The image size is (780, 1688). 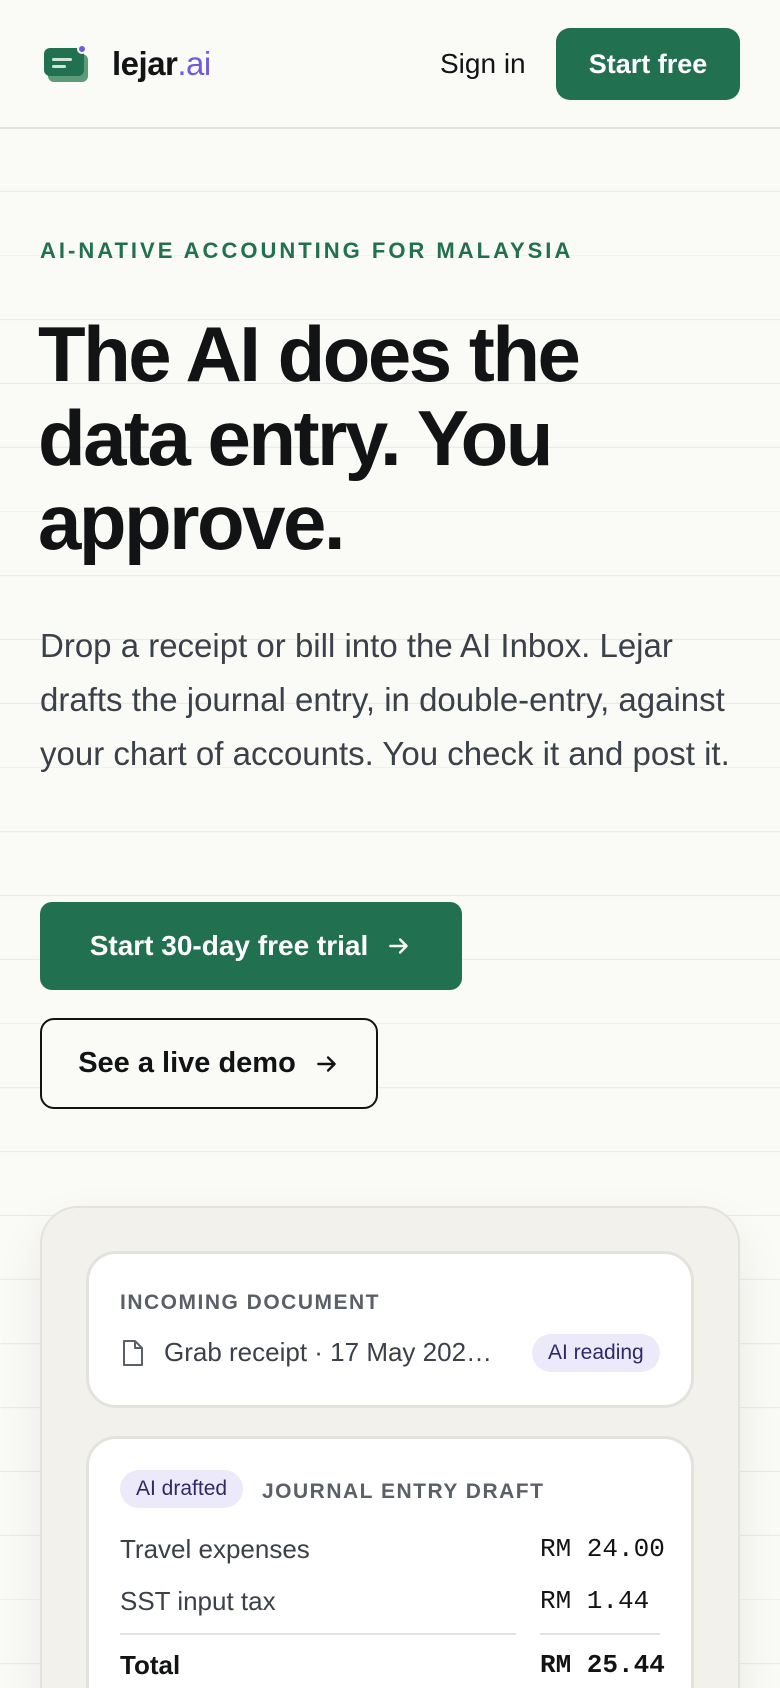 What do you see at coordinates (648, 64) in the screenshot?
I see `start-free-button: Start free` at bounding box center [648, 64].